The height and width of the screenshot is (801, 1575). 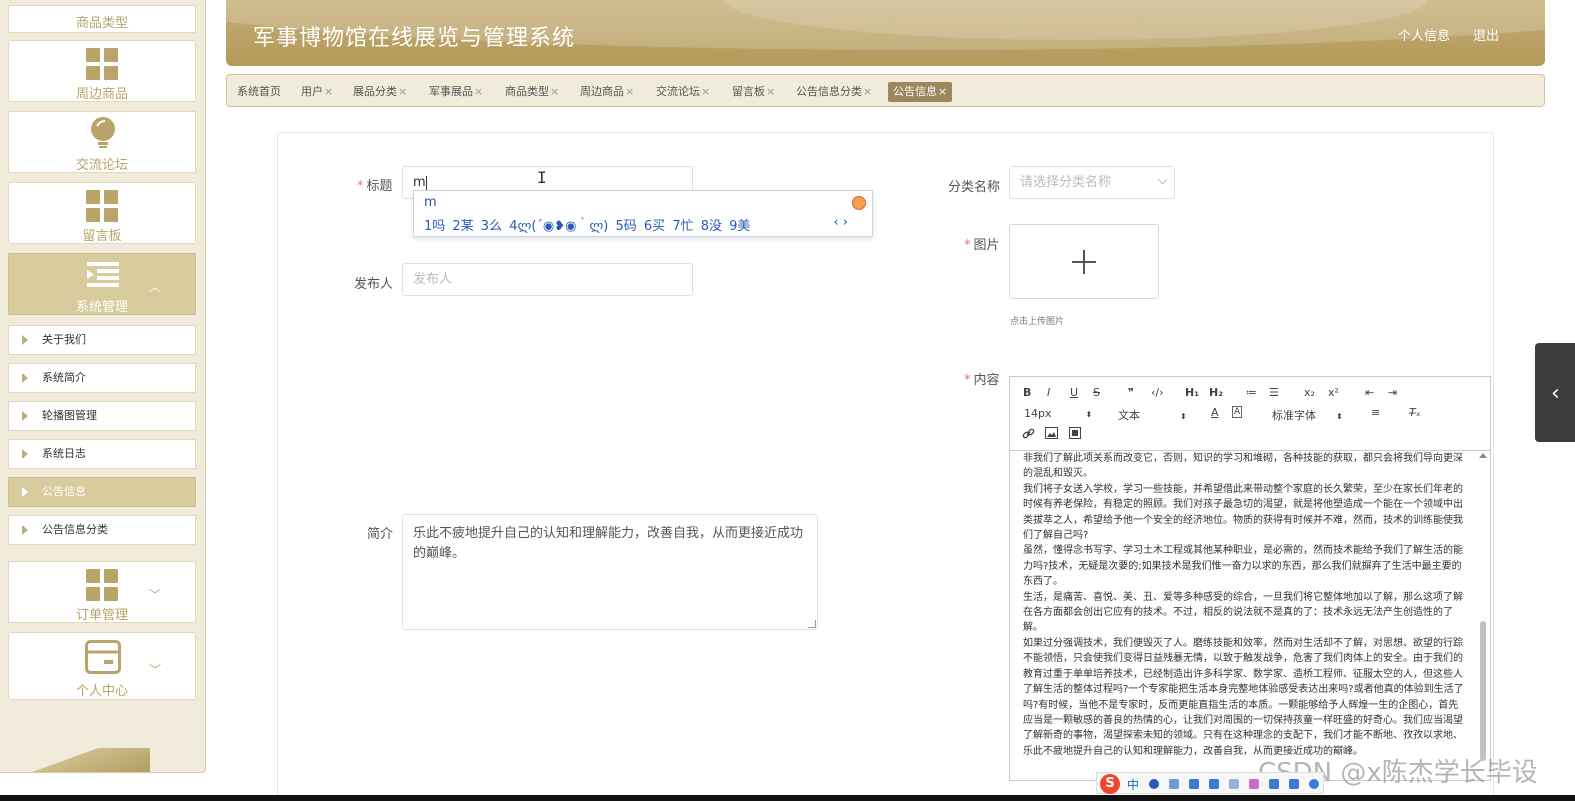 I want to click on tab-home: 系统首页, so click(x=259, y=92).